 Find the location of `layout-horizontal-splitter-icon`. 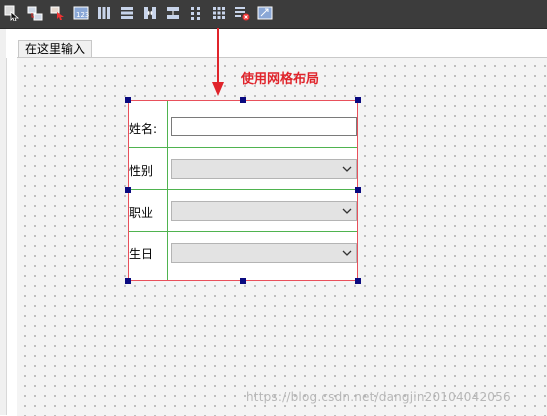

layout-horizontal-splitter-icon is located at coordinates (150, 13).